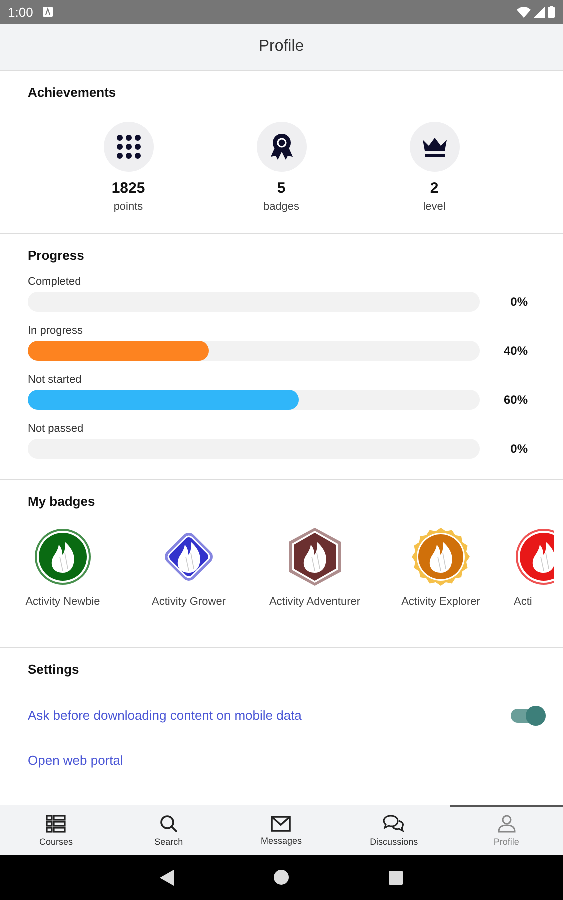  I want to click on crown-icon, so click(434, 147).